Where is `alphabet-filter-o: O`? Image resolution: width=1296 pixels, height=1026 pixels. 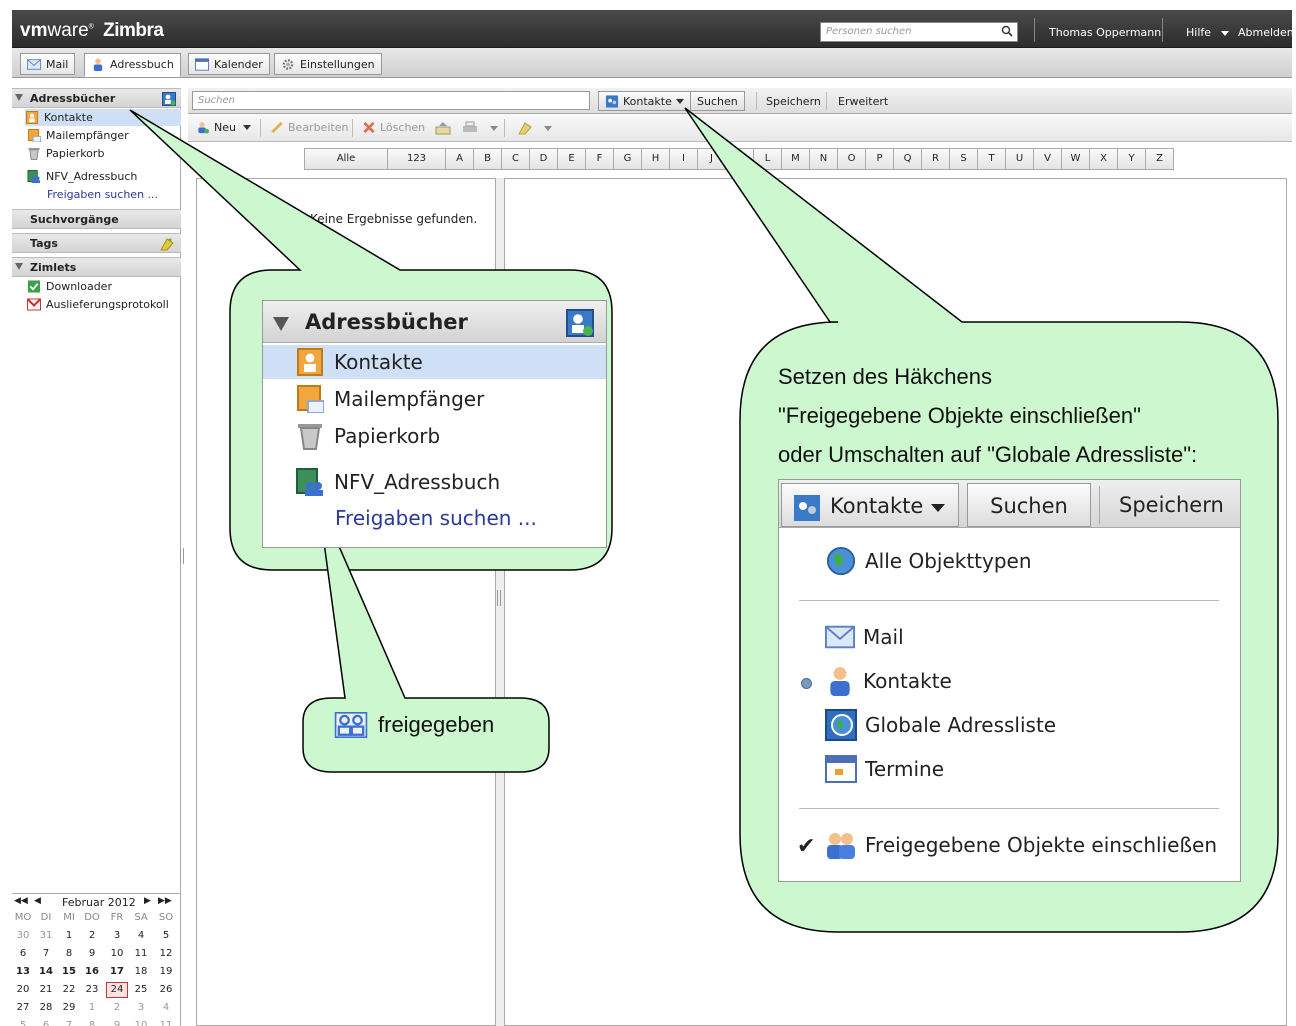 alphabet-filter-o: O is located at coordinates (852, 159).